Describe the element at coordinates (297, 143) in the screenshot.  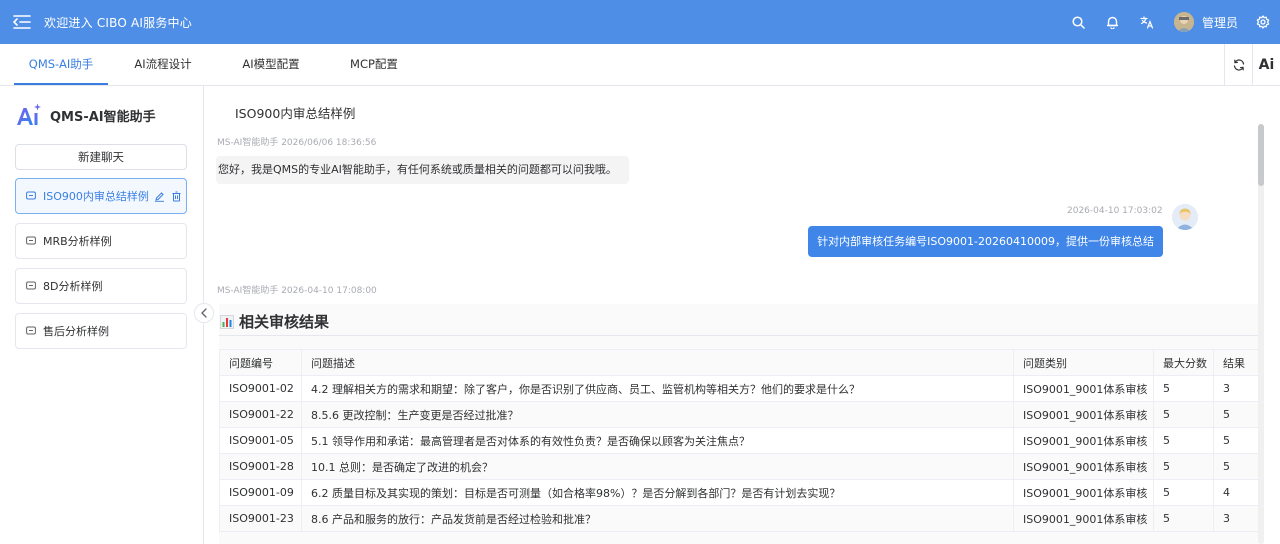
I see `message-meta: MS-AI智能助手 2026/06/06 18:36:56` at that location.